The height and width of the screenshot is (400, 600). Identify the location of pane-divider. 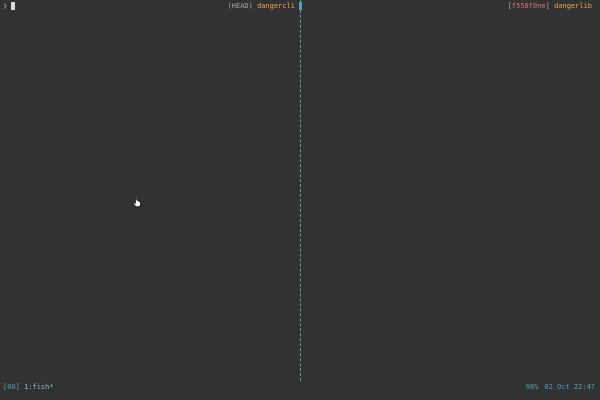
(300, 190).